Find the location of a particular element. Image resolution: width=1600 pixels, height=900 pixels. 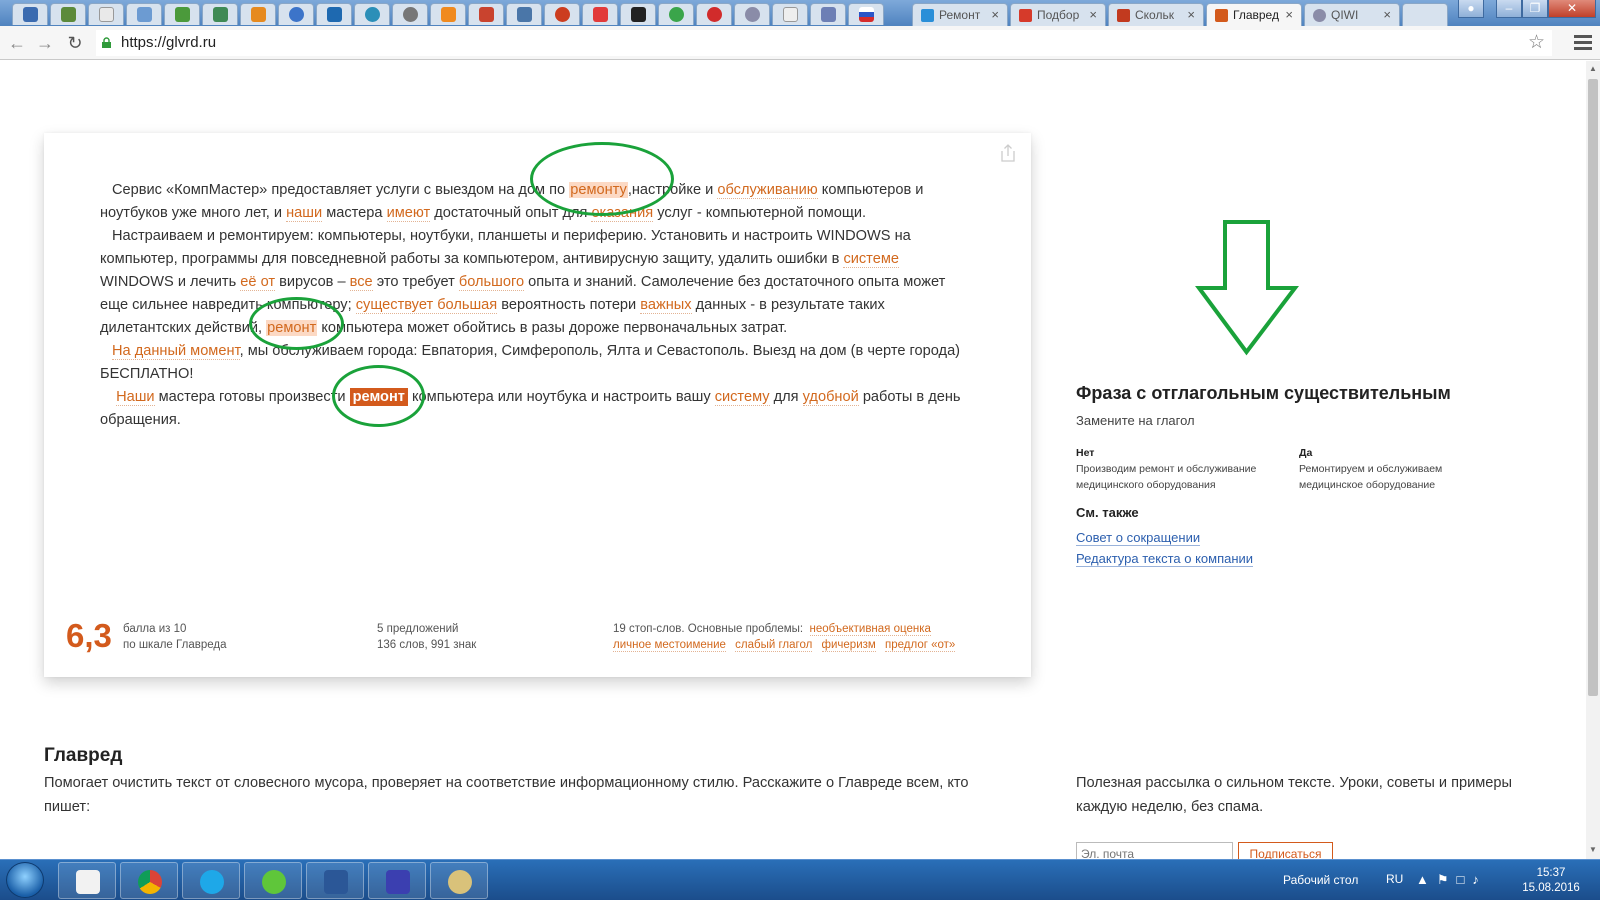

highlighted-word: Наши is located at coordinates (135, 397).